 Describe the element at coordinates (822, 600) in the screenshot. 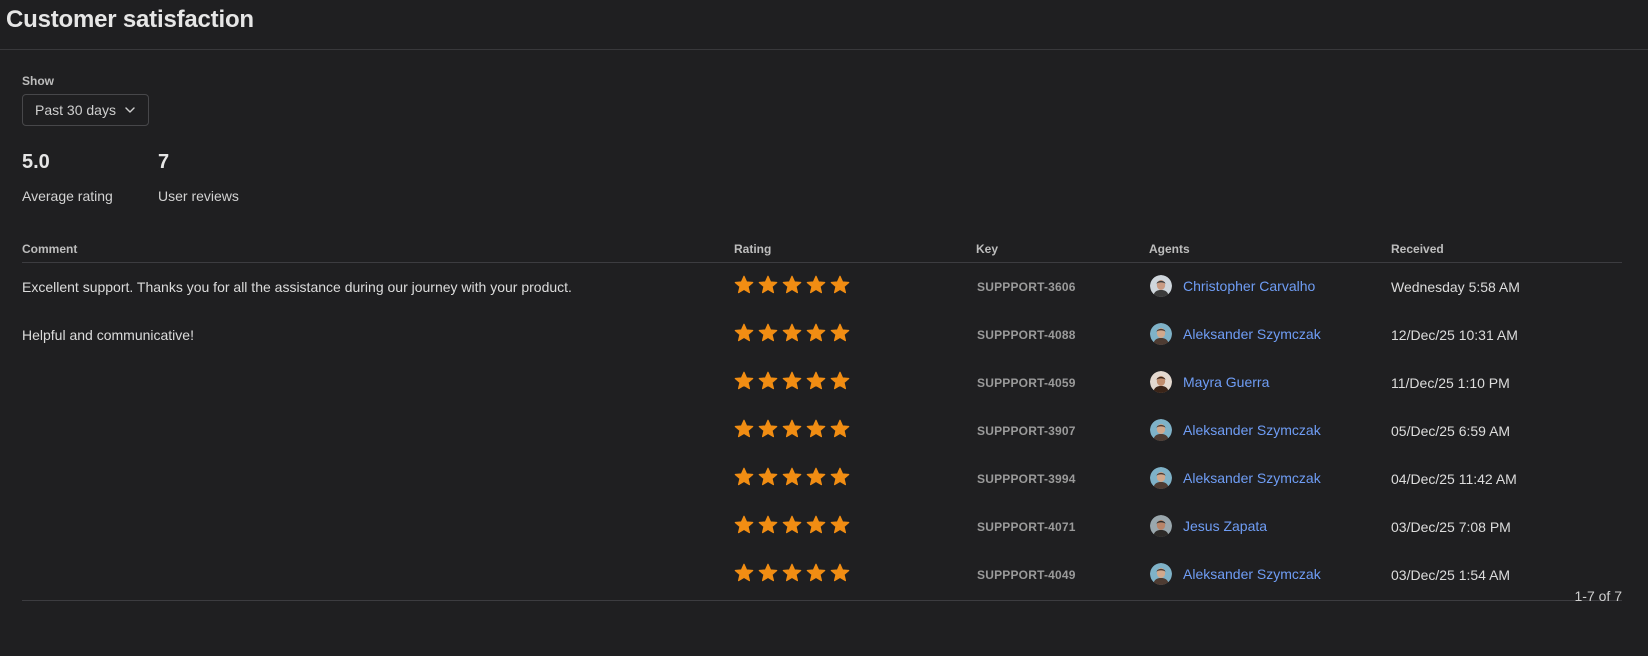

I see `table-footer-divider` at that location.